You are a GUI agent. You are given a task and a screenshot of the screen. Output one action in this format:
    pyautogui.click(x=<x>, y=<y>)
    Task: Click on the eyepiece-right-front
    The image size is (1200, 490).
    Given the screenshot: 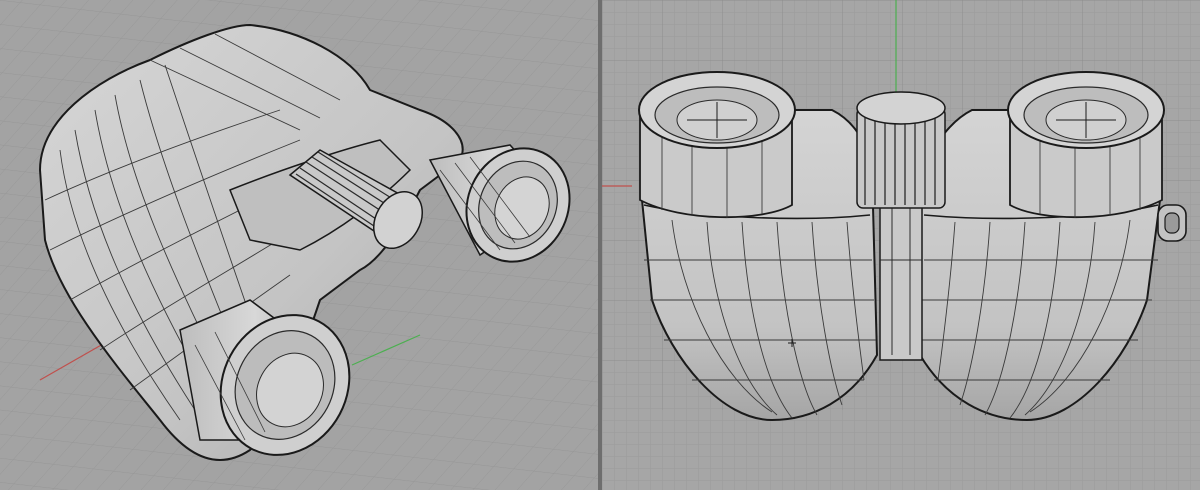 What is the action you would take?
    pyautogui.click(x=1086, y=145)
    